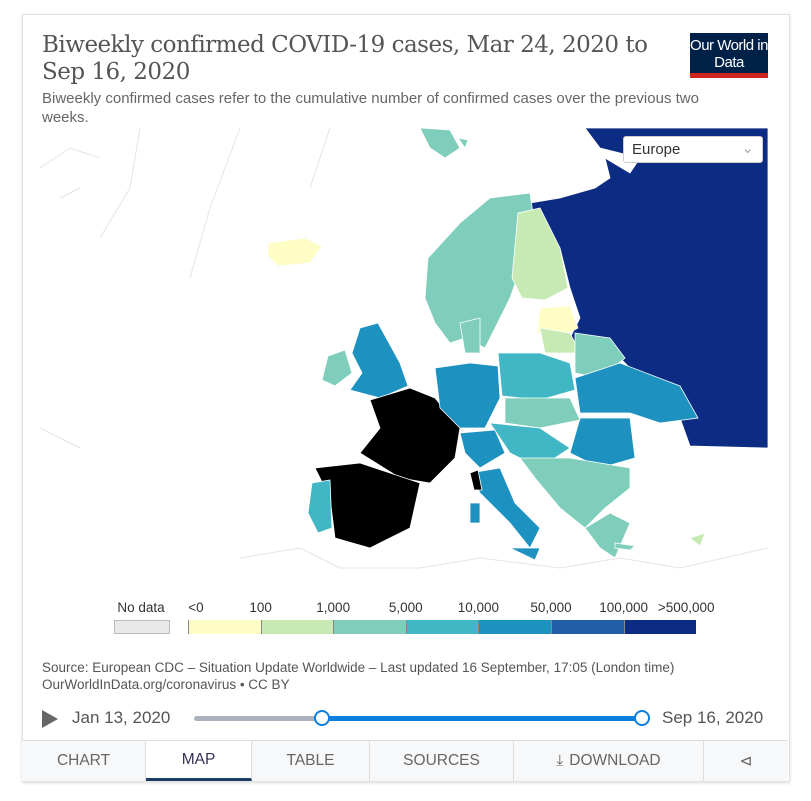 The height and width of the screenshot is (801, 811). Describe the element at coordinates (693, 149) in the screenshot. I see `region-select: Europe ⌄` at that location.